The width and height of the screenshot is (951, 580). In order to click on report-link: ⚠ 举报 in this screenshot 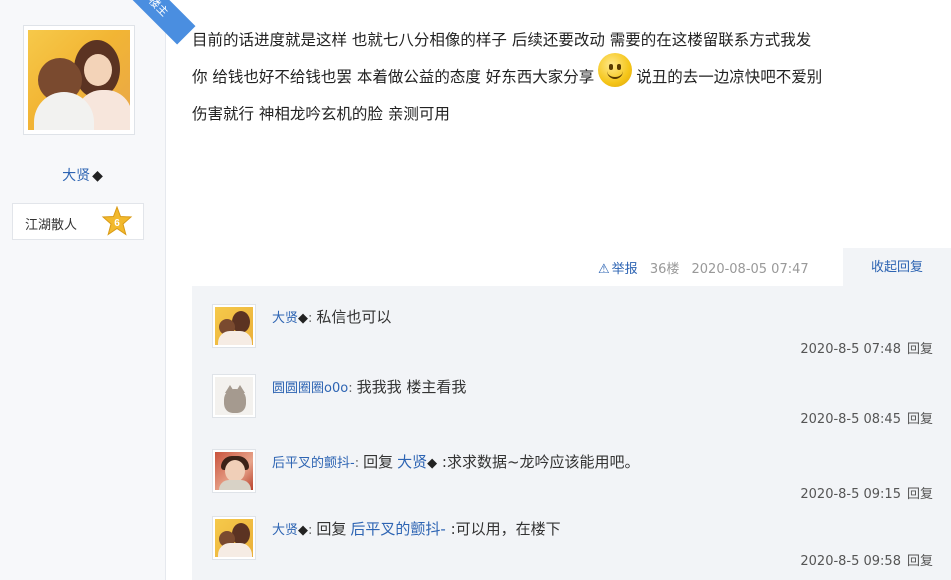, I will do `click(618, 269)`.